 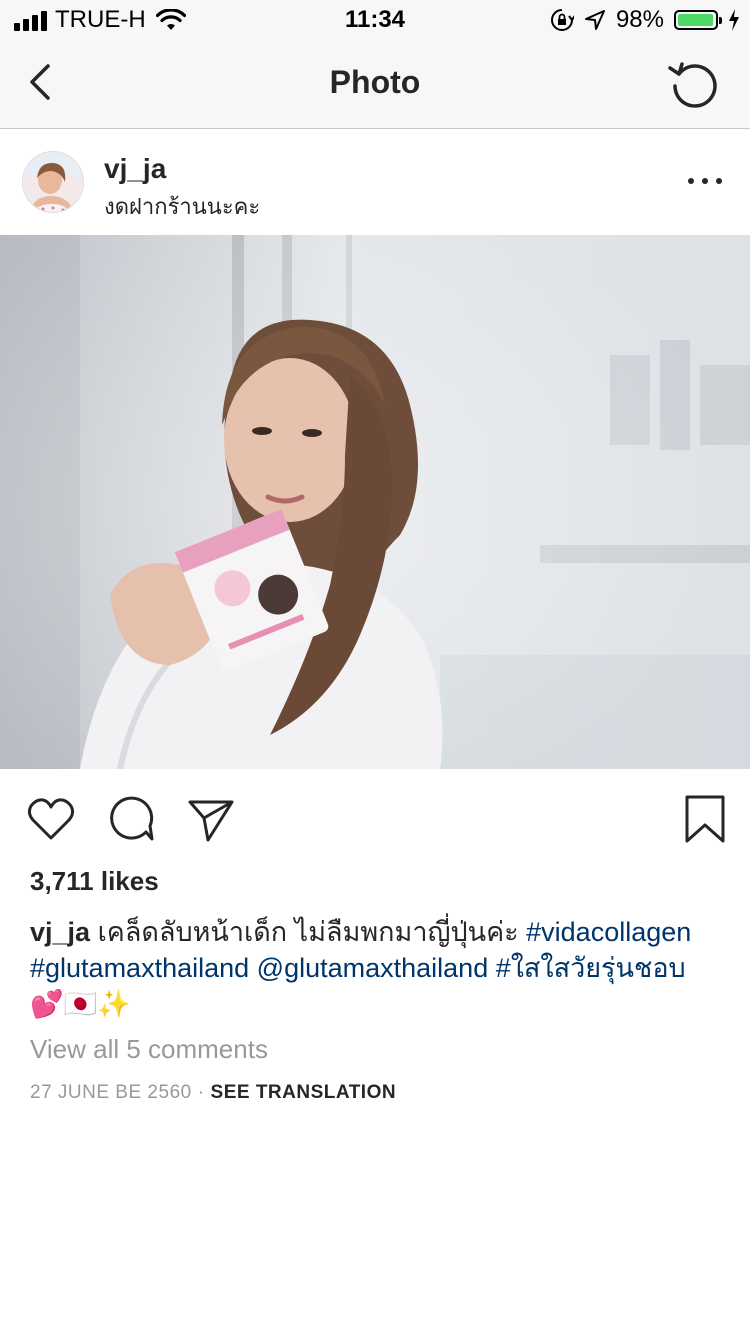 What do you see at coordinates (734, 20) in the screenshot?
I see `charging-bolt-icon` at bounding box center [734, 20].